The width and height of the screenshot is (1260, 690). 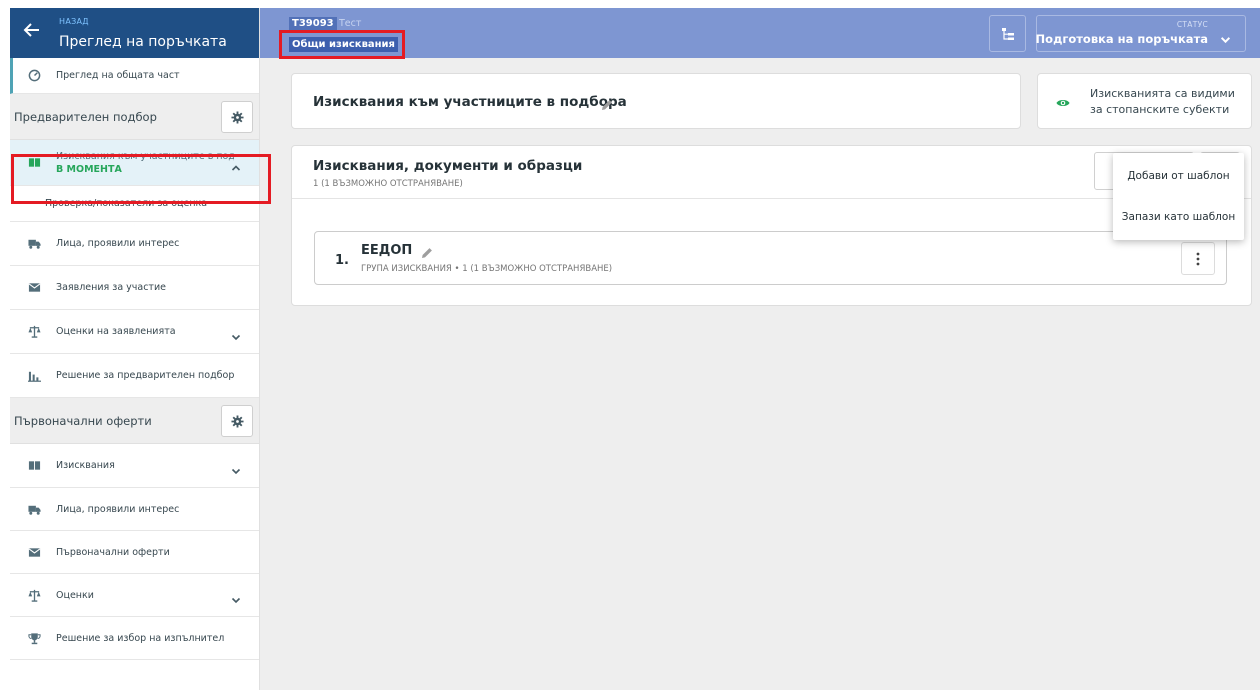 I want to click on sidebar-item-label: Оценки, so click(x=75, y=595).